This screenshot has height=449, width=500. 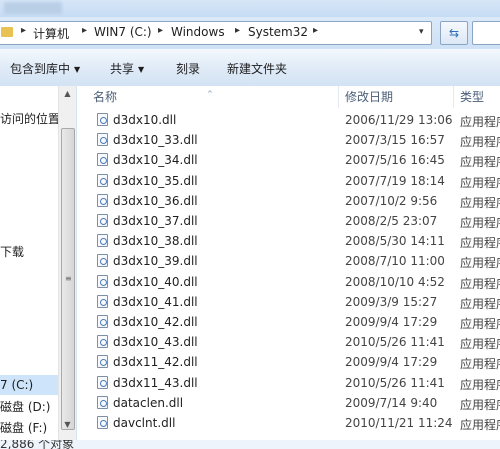 I want to click on breadcrumb-drive: WIN7 (C:), so click(x=123, y=32).